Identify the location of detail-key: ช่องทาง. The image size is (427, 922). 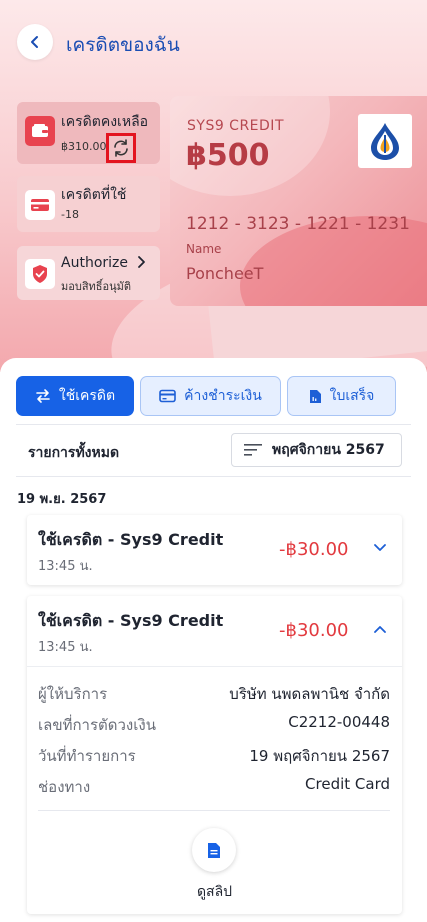
(64, 787).